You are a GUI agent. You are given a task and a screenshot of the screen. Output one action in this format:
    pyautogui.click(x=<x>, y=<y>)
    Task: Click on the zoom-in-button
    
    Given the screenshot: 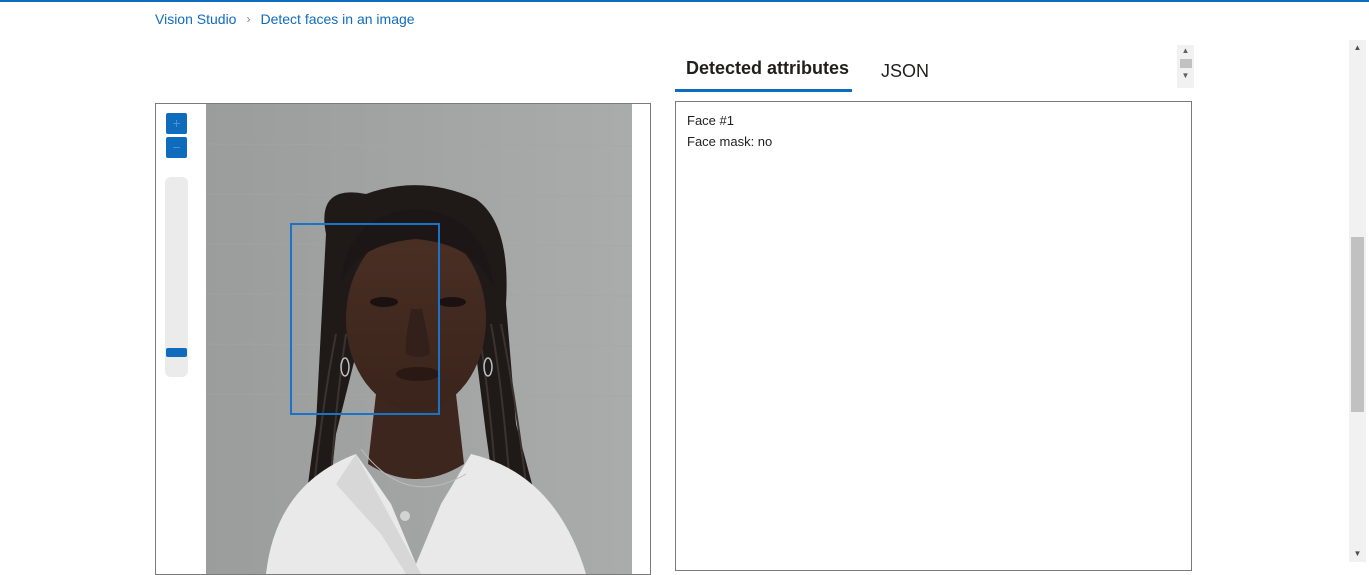 What is the action you would take?
    pyautogui.click(x=176, y=123)
    